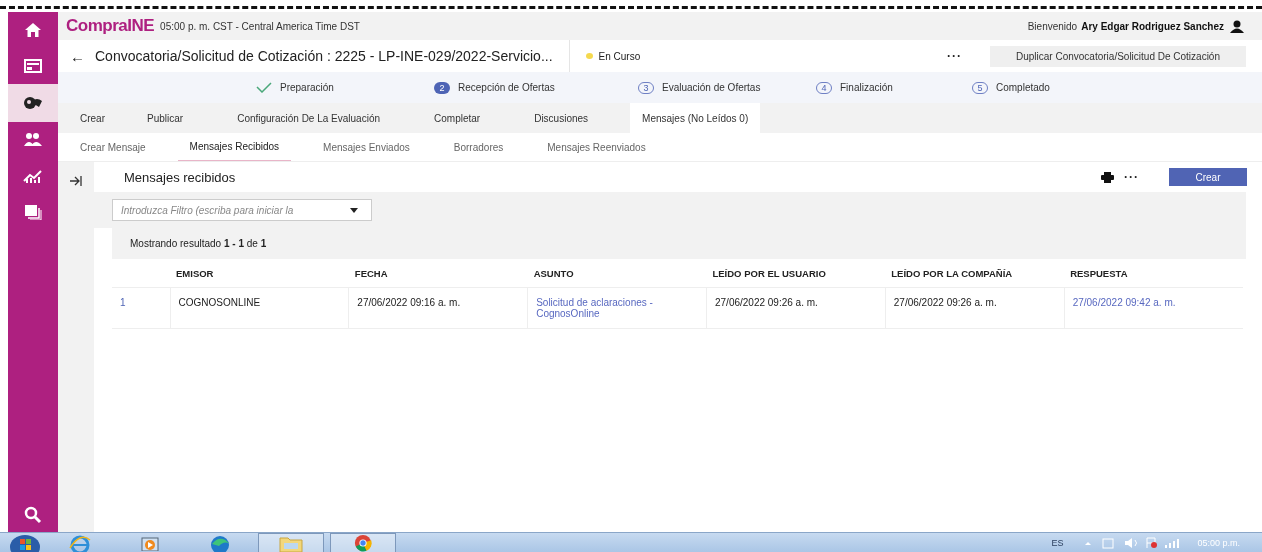  Describe the element at coordinates (769, 273) in the screenshot. I see `column-header: LEÍDO POR EL USUARIO` at that location.